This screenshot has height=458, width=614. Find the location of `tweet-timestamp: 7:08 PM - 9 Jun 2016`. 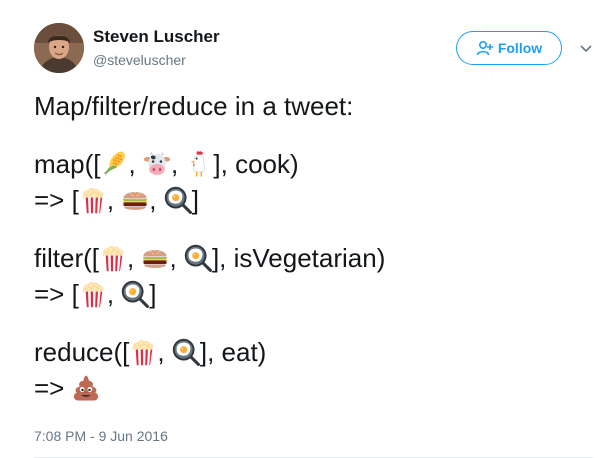

tweet-timestamp: 7:08 PM - 9 Jun 2016 is located at coordinates (101, 436).